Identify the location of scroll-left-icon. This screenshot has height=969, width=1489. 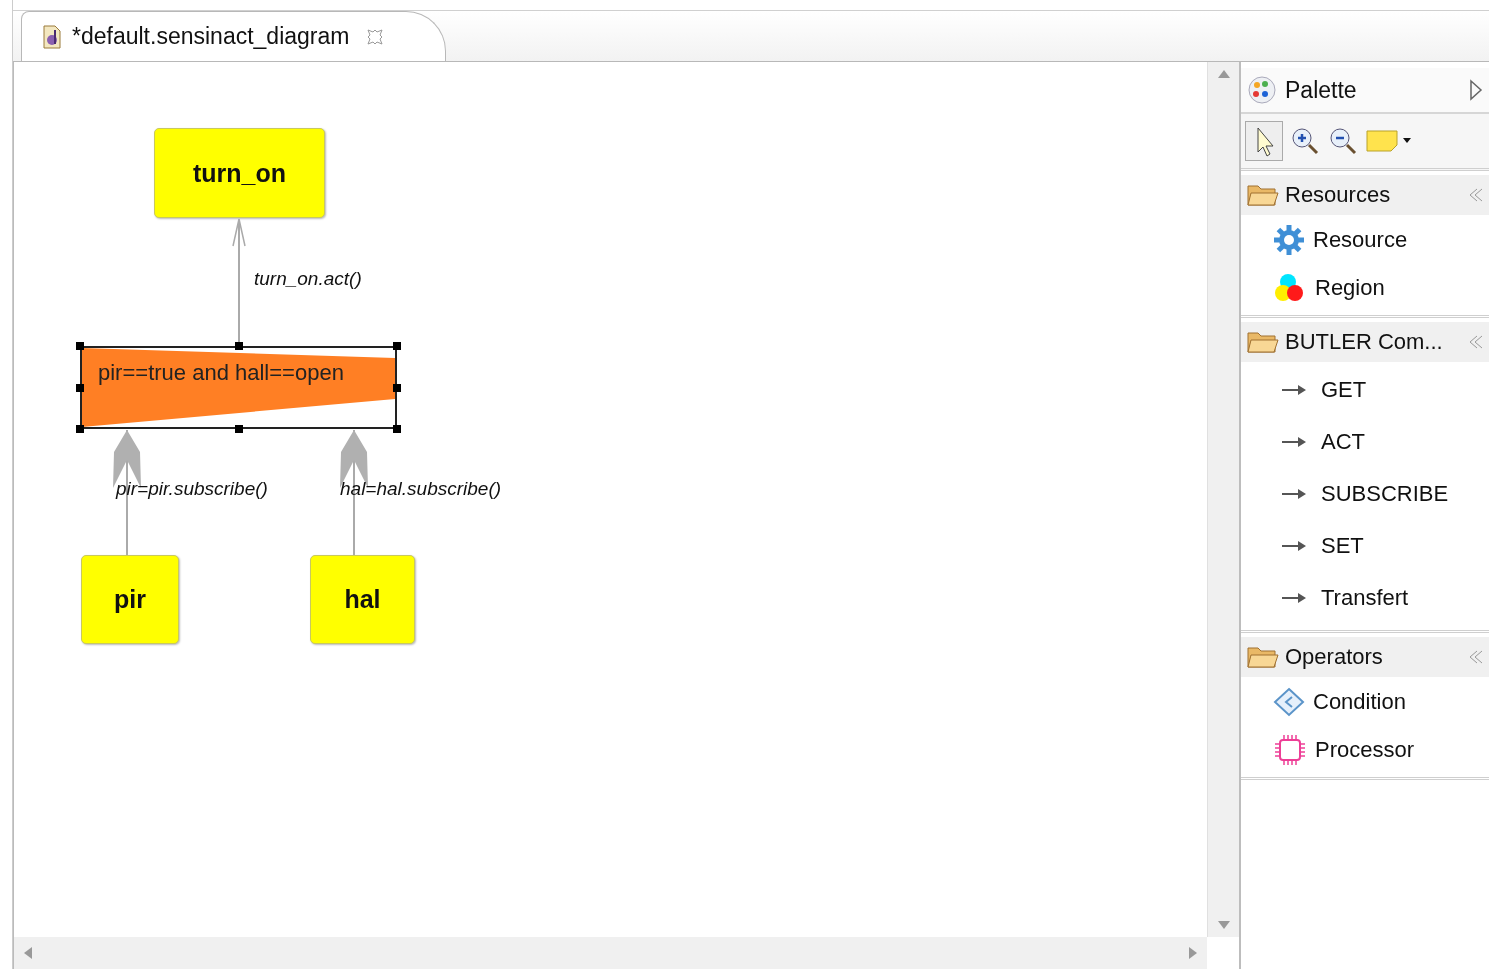
(28, 953).